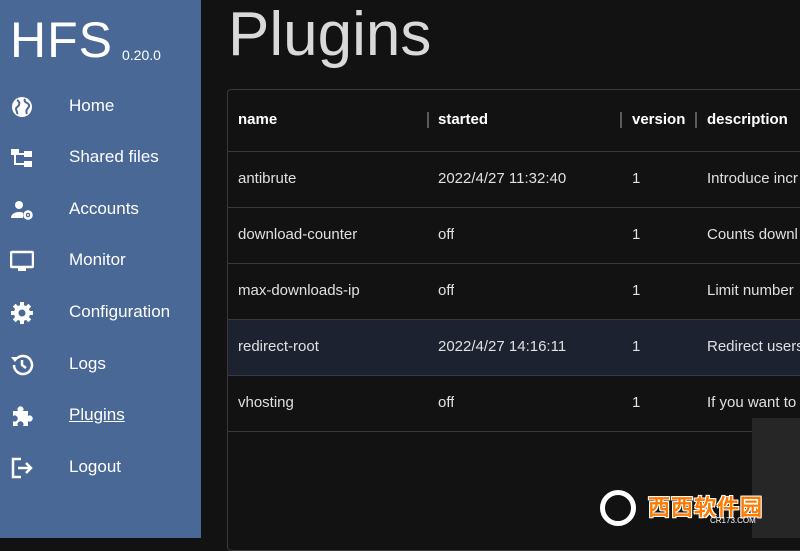  Describe the element at coordinates (753, 346) in the screenshot. I see `cell-description: Redirect users` at that location.